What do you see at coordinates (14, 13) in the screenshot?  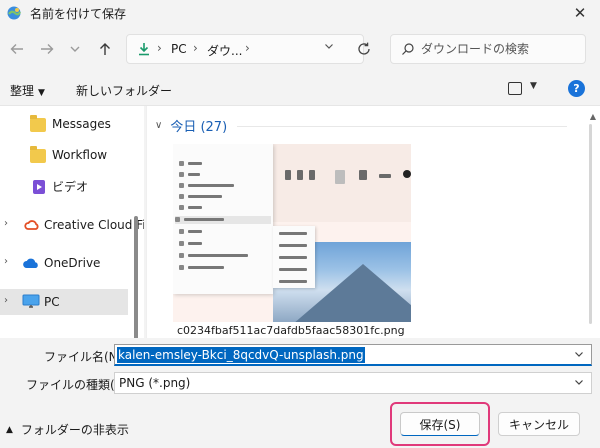 I see `app-icon` at bounding box center [14, 13].